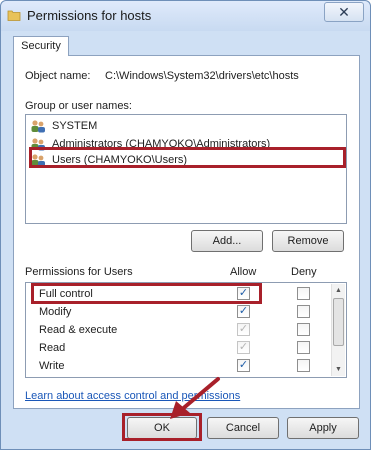 The width and height of the screenshot is (371, 450). What do you see at coordinates (185, 16) in the screenshot?
I see `title-bar: Permissions for hosts ✕` at bounding box center [185, 16].